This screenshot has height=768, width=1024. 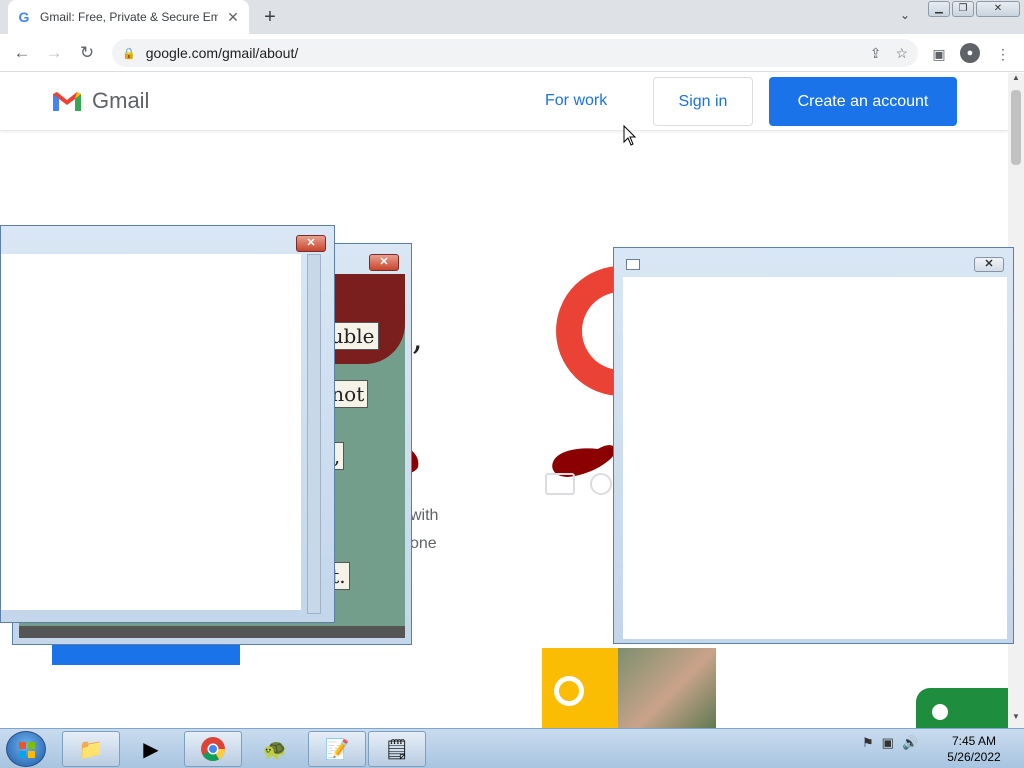 I want to click on sign-in-button: Sign in, so click(x=703, y=101).